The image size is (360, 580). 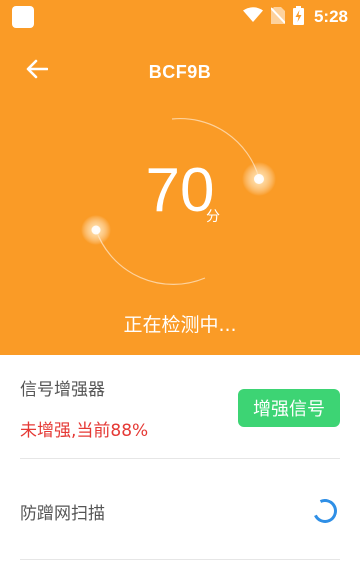 I want to click on battery-charging-icon, so click(x=298, y=17).